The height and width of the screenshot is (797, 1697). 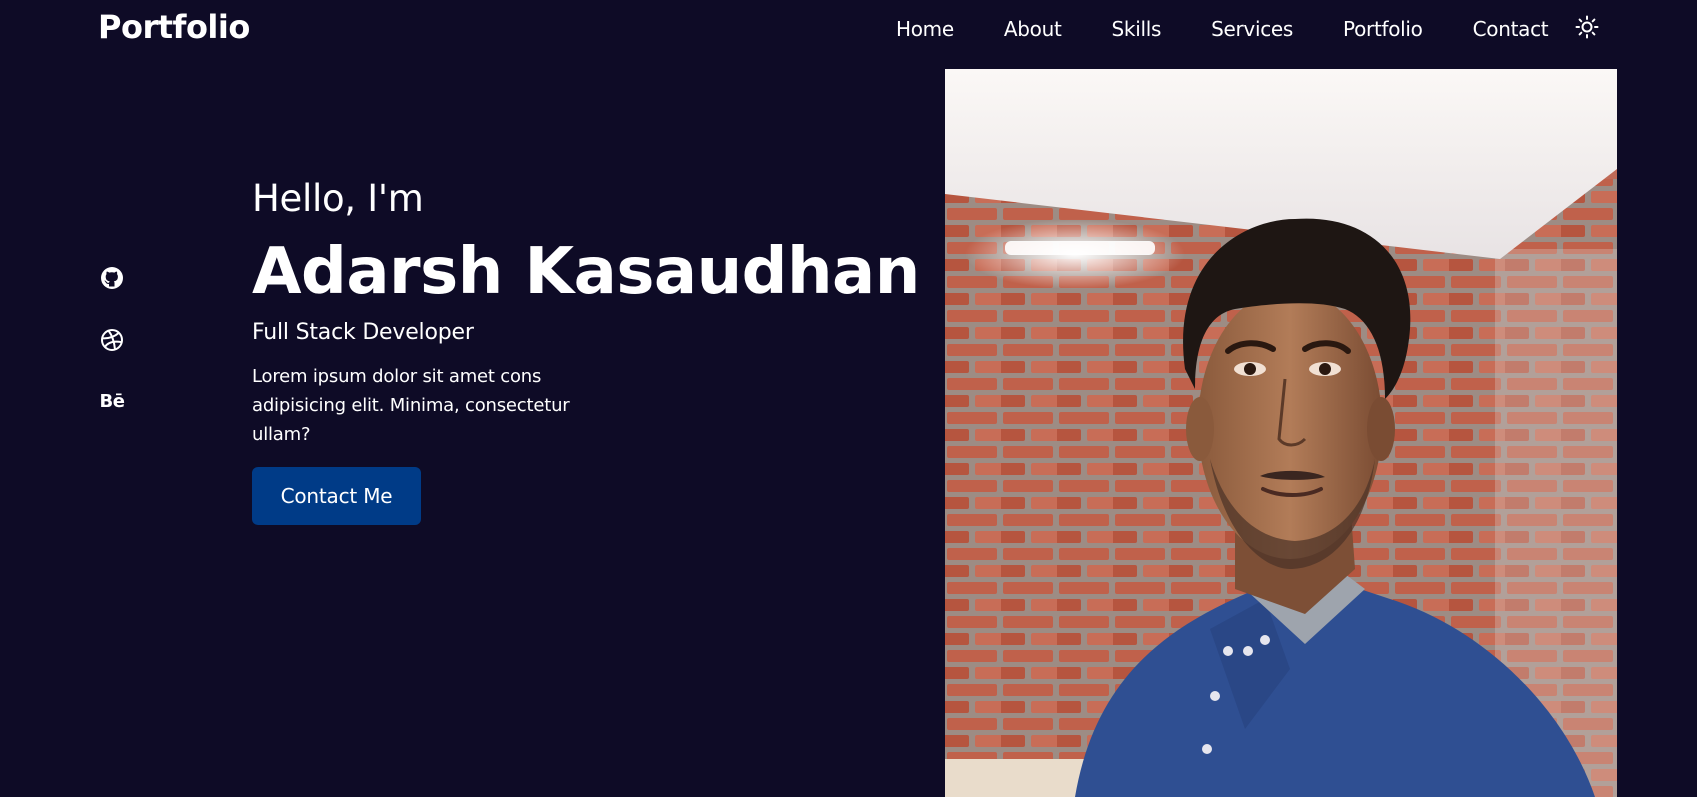 I want to click on hero-name: Adarsh Kasaudhan, so click(x=586, y=272).